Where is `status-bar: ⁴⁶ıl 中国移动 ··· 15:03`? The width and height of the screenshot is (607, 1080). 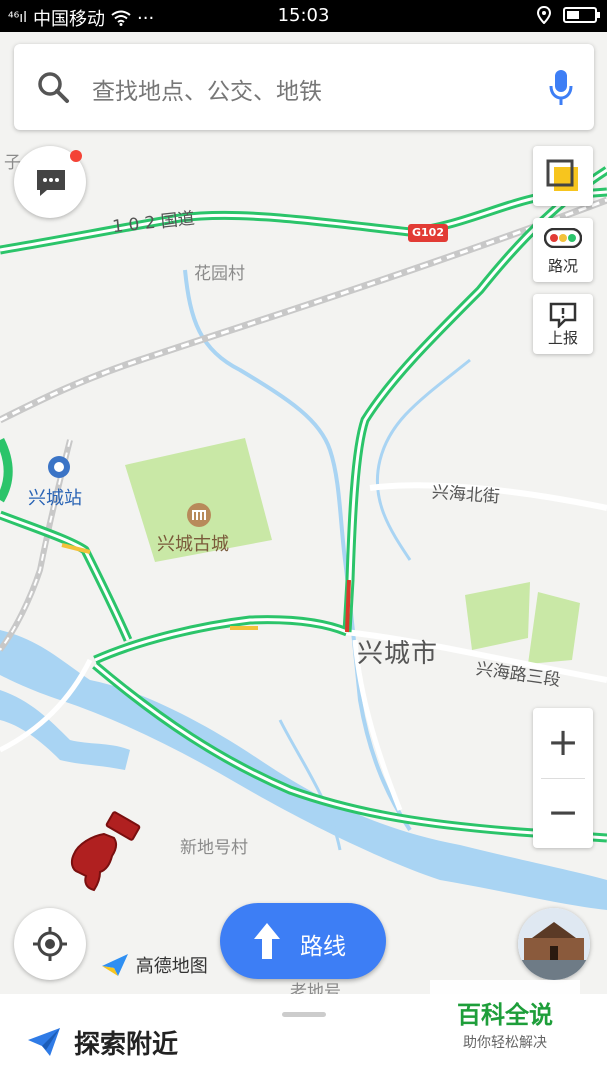 status-bar: ⁴⁶ıl 中国移动 ··· 15:03 is located at coordinates (303, 16).